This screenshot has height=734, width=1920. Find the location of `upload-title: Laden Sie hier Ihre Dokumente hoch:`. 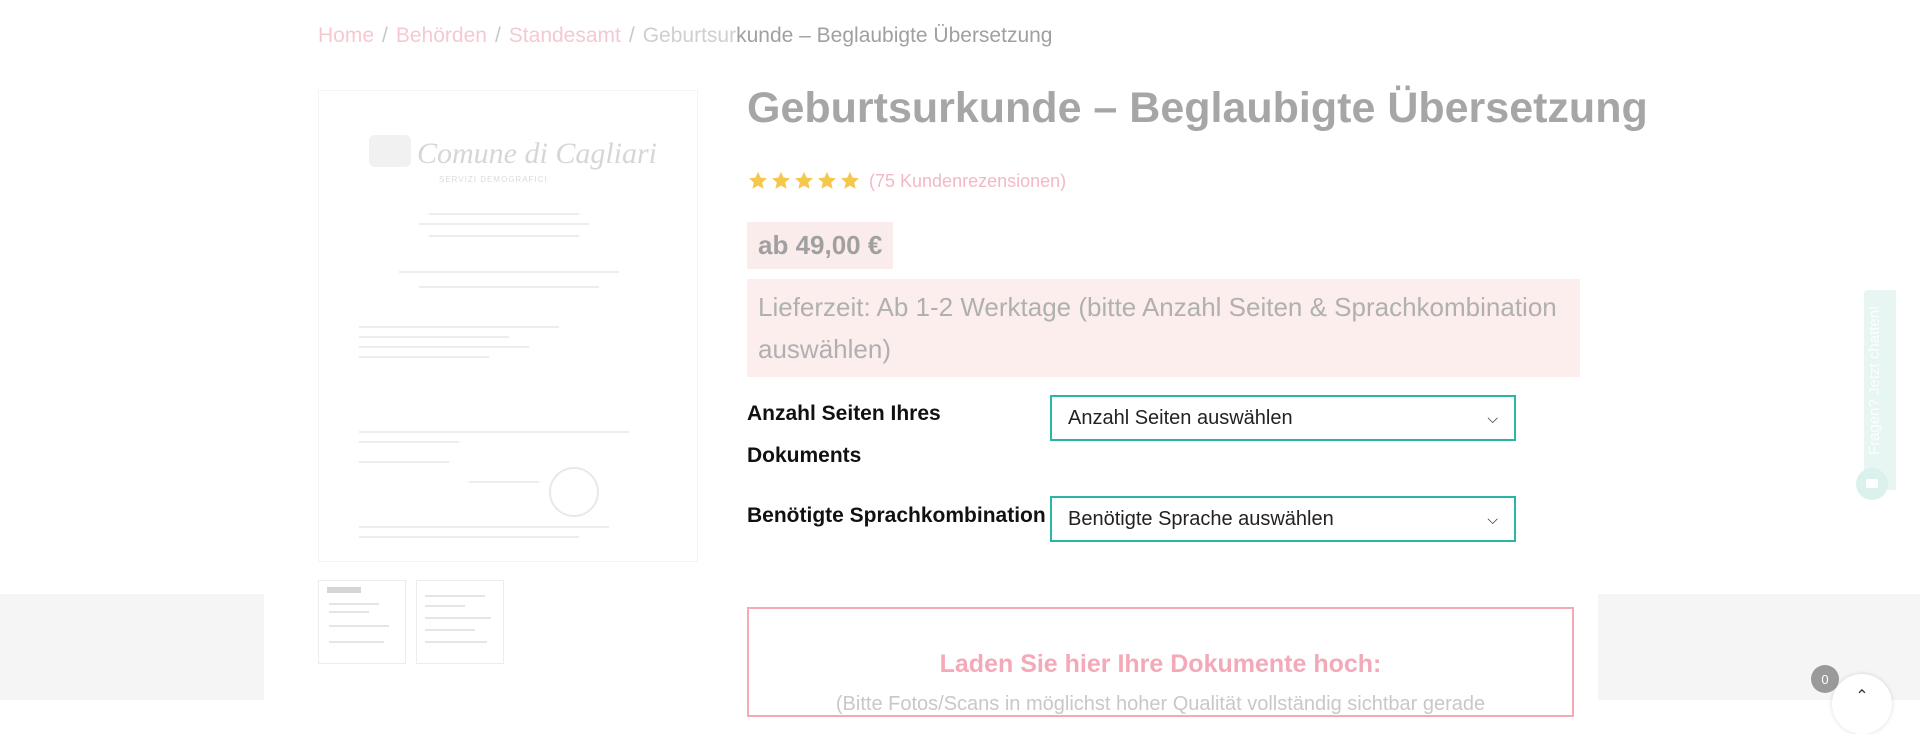

upload-title: Laden Sie hier Ihre Dokumente hoch: is located at coordinates (1160, 664).